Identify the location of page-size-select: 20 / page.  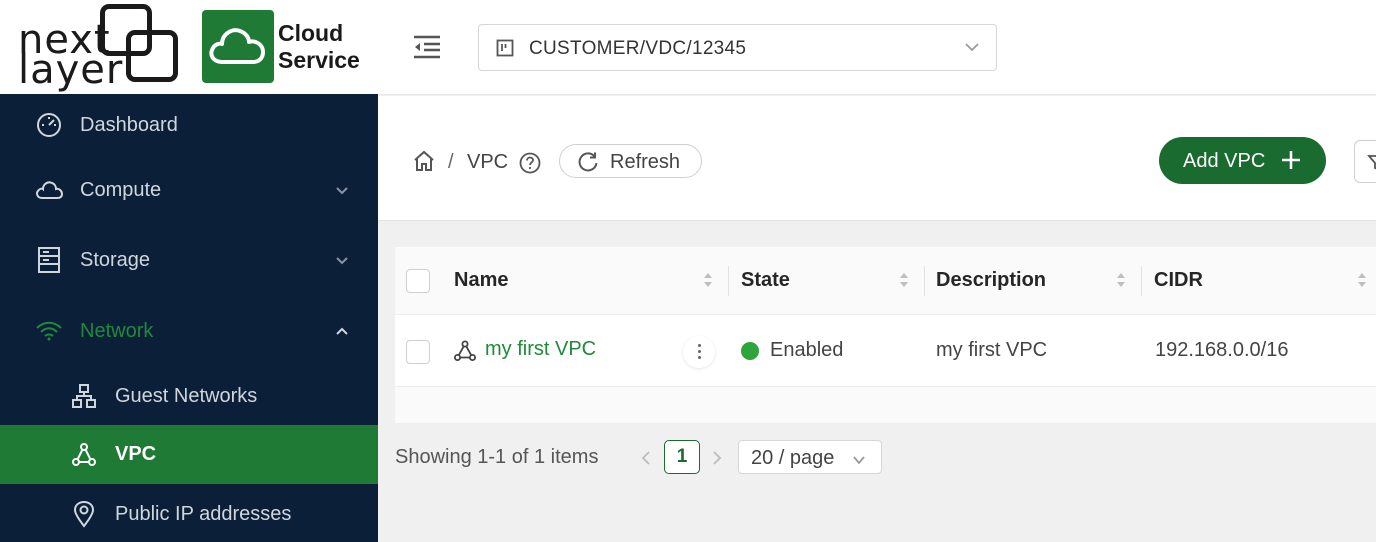
(810, 457).